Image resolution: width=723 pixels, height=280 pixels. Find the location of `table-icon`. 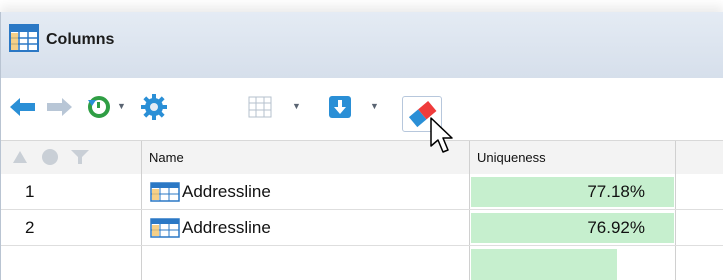

table-icon is located at coordinates (24, 38).